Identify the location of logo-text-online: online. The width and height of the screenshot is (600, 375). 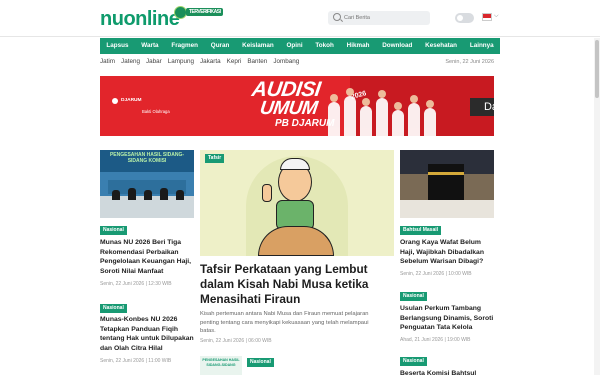
(151, 19).